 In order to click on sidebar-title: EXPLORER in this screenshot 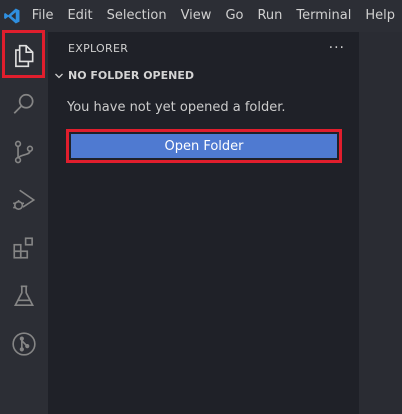, I will do `click(98, 48)`.